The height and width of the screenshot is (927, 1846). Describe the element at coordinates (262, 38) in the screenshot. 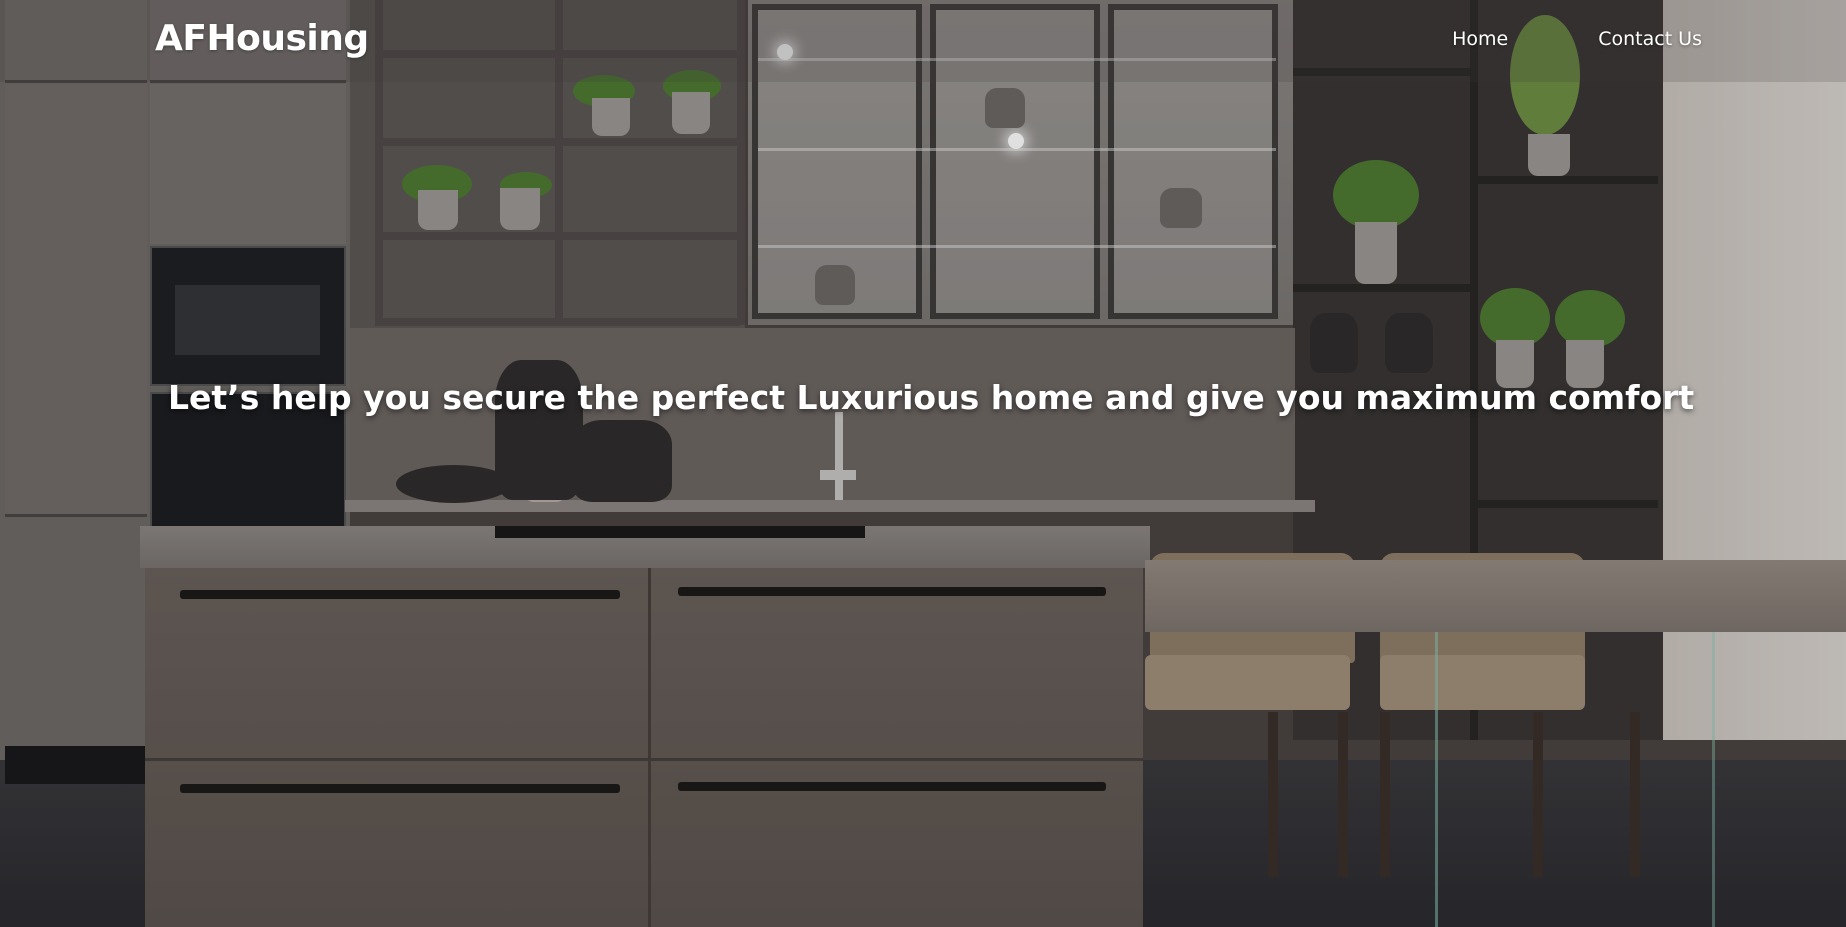

I see `site-logo: AFHousing` at that location.